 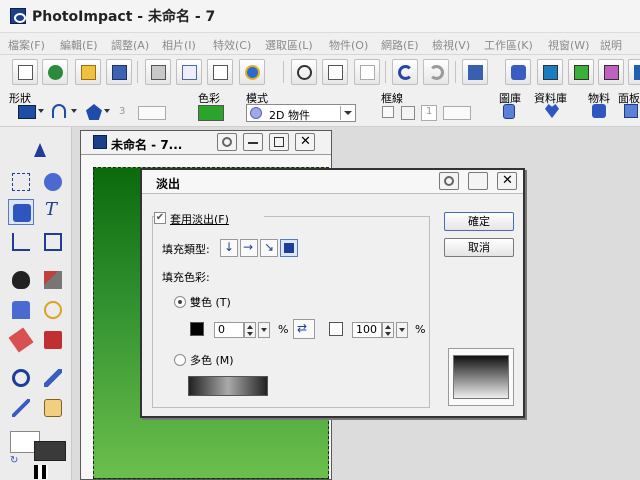 What do you see at coordinates (347, 113) in the screenshot?
I see `mode-dropdown-button` at bounding box center [347, 113].